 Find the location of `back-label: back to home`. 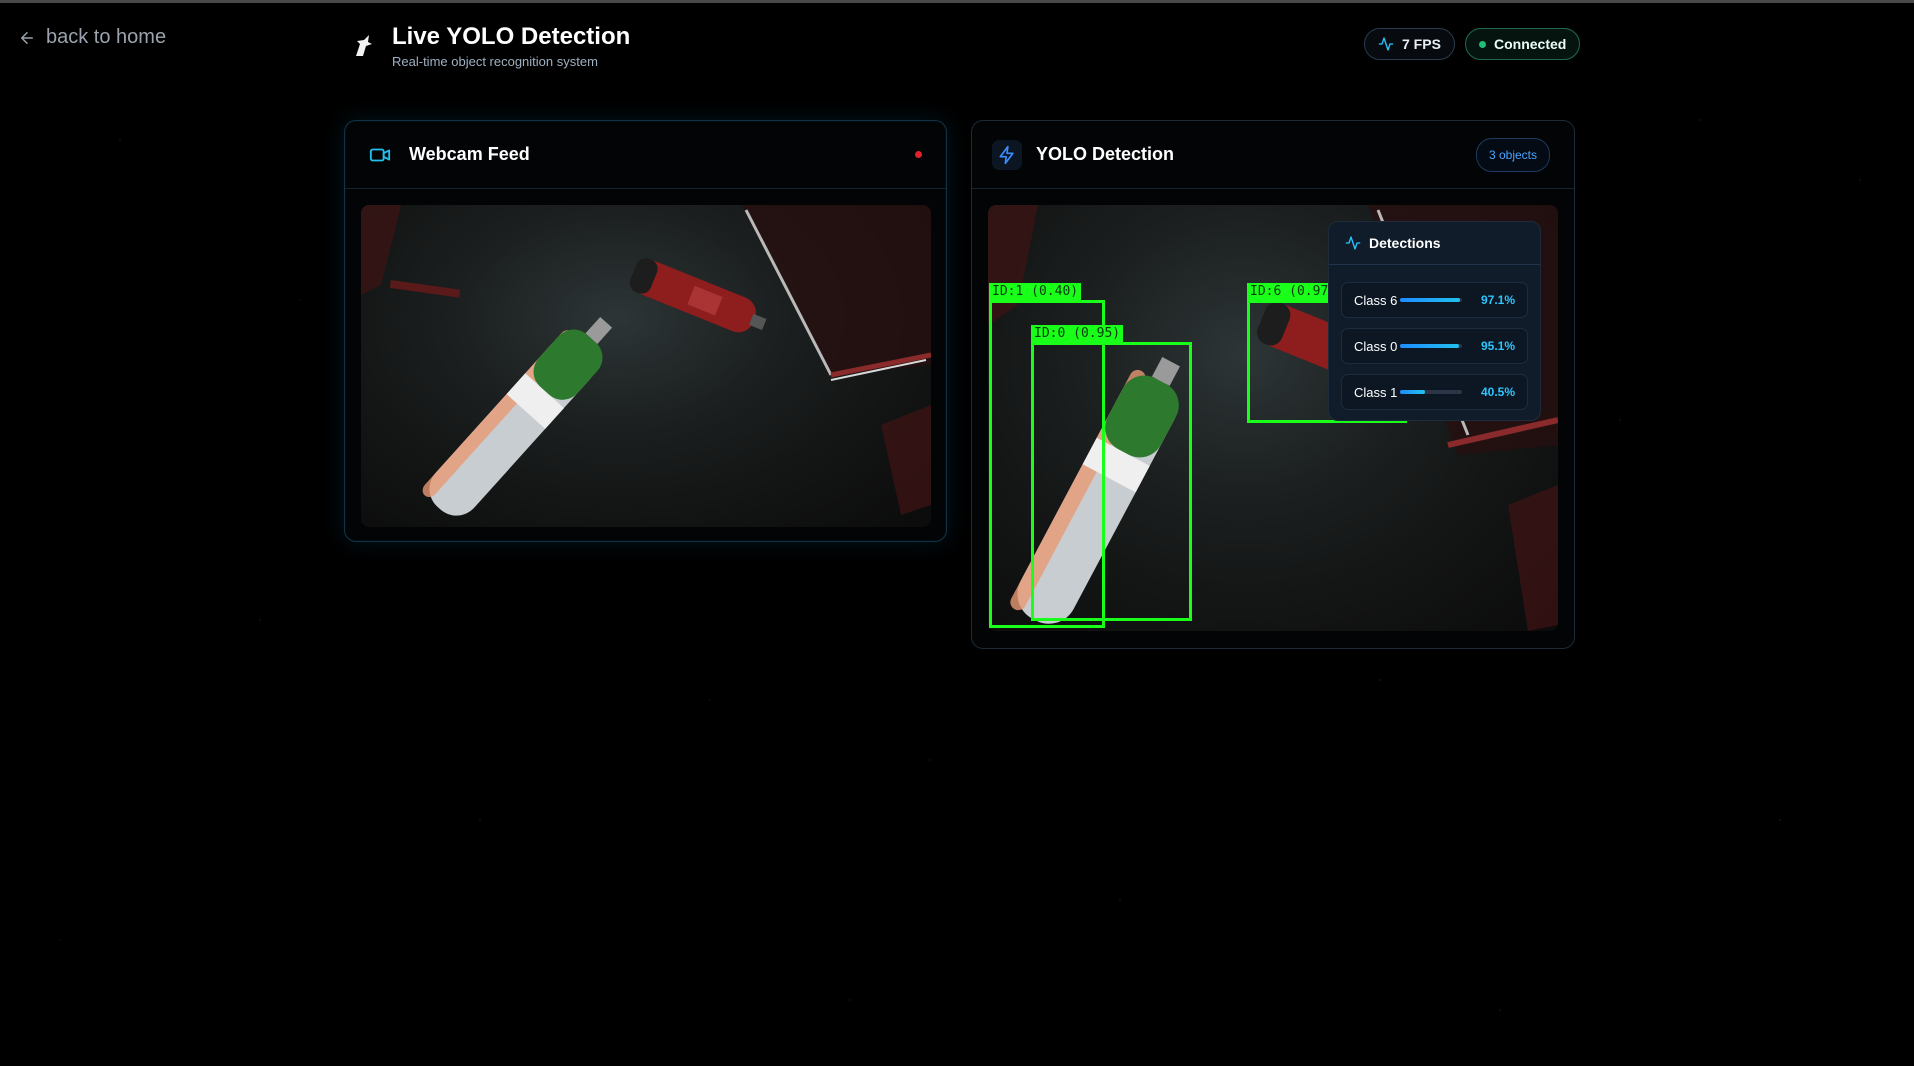

back-label: back to home is located at coordinates (106, 37).